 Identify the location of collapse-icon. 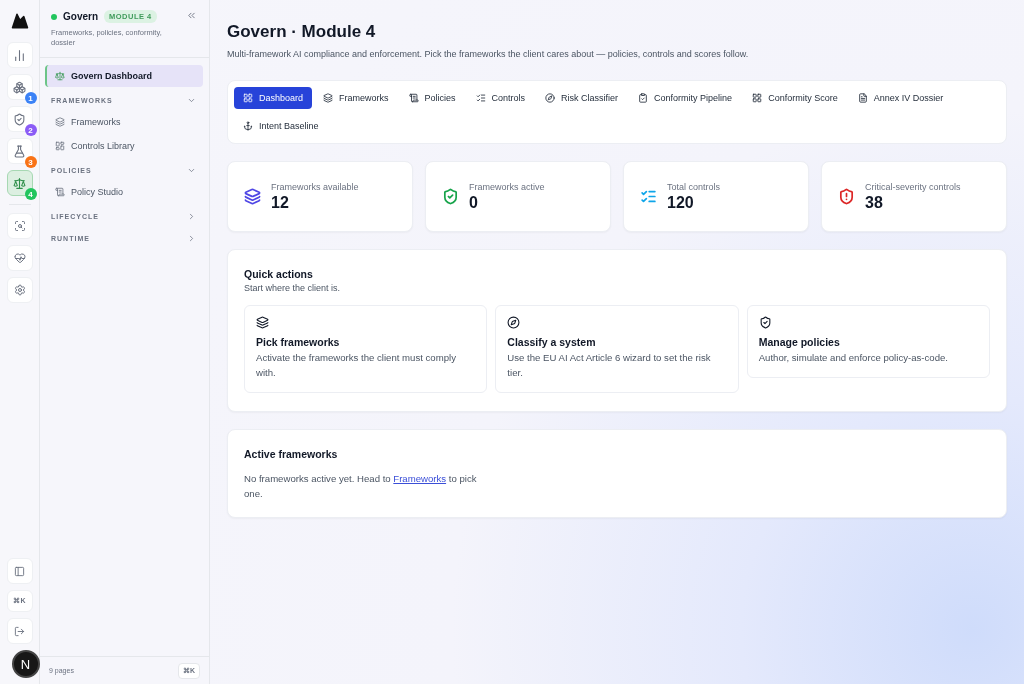
(191, 15).